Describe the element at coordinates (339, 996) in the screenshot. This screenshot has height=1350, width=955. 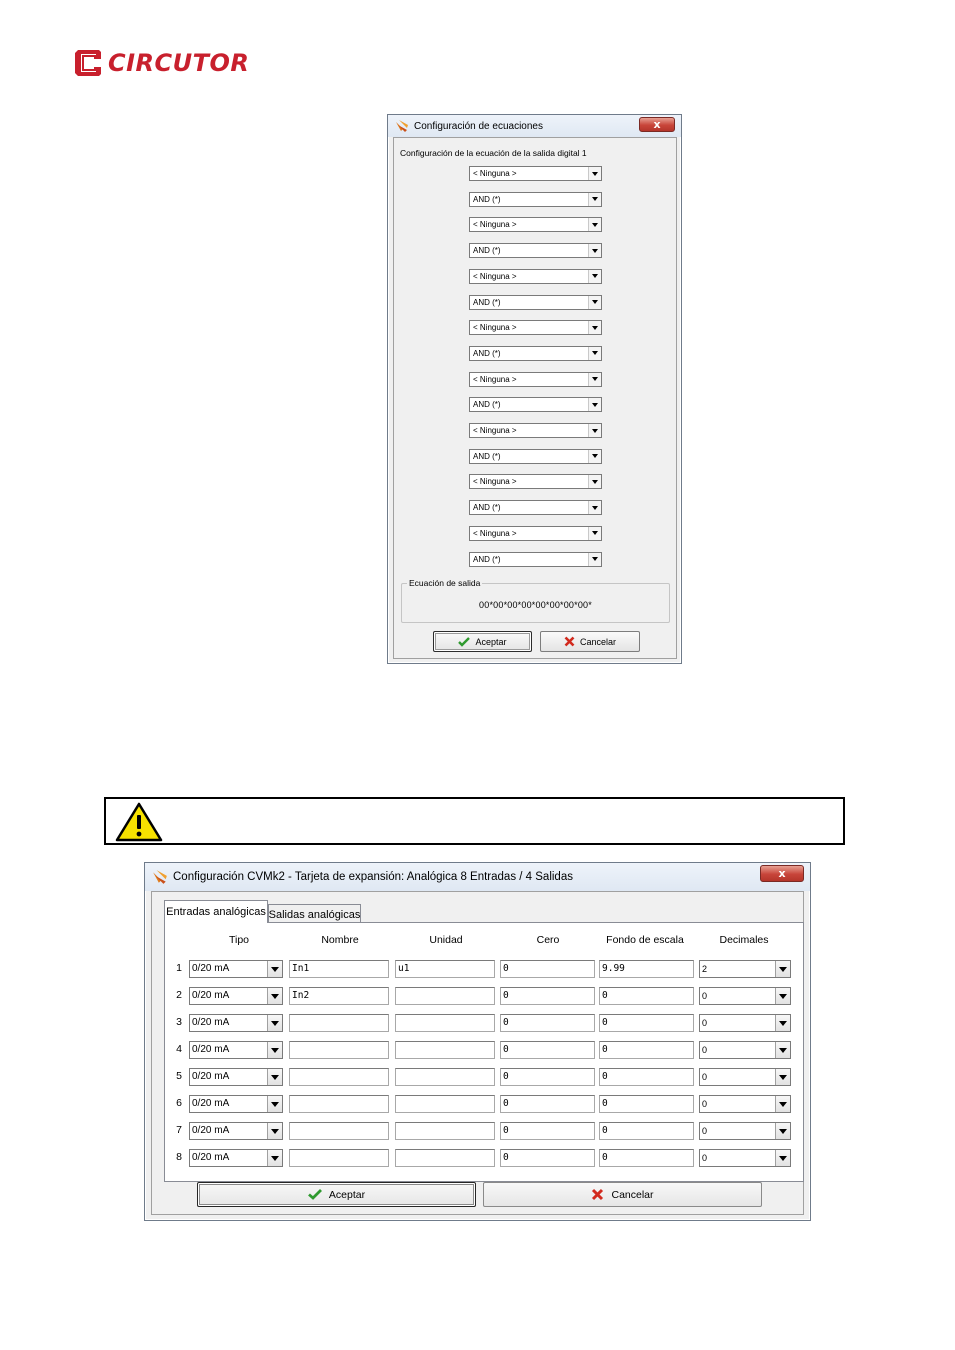
I see `nombre-field: In2` at that location.